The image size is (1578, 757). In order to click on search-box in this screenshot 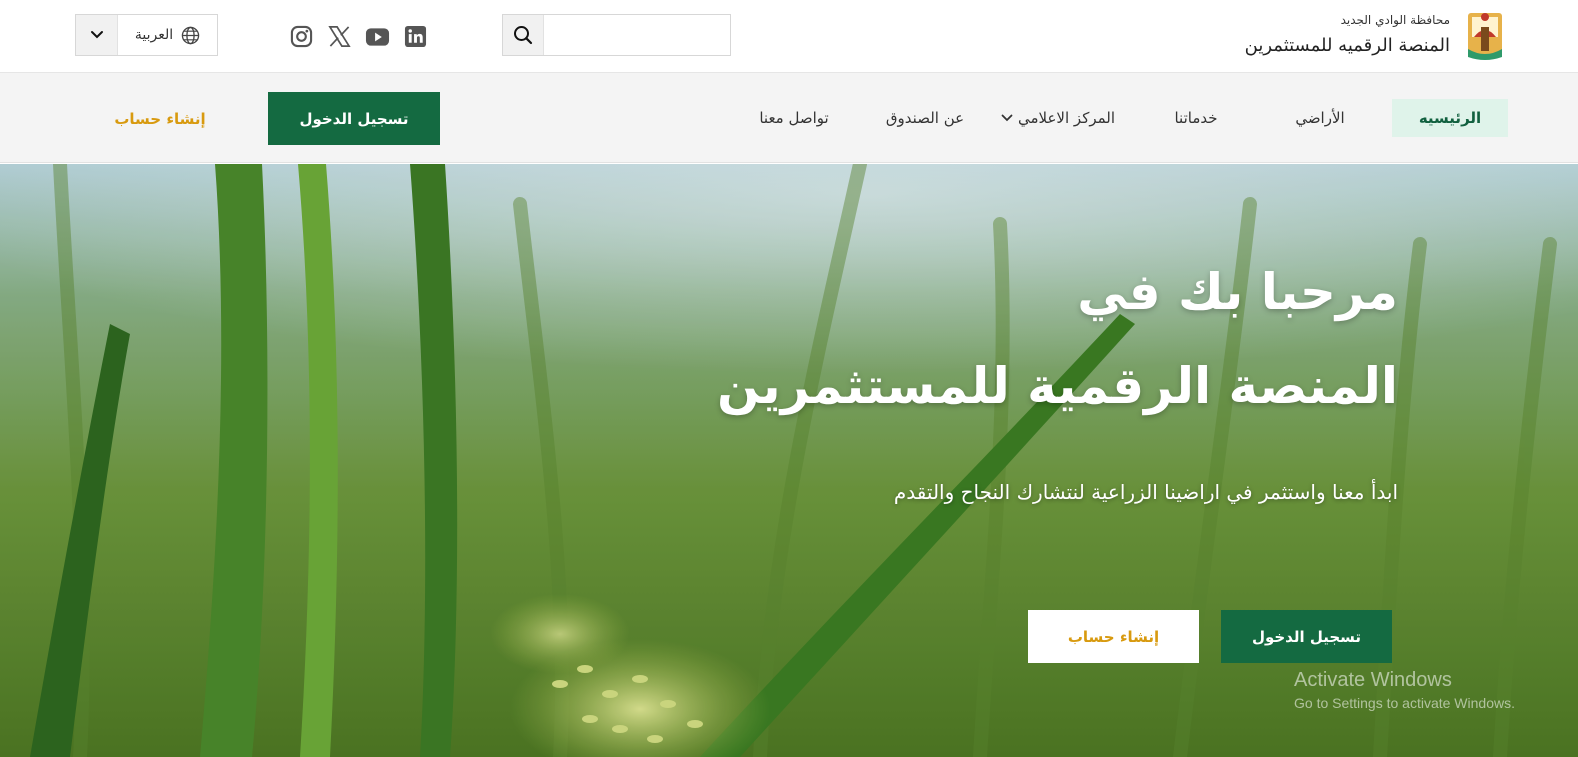, I will do `click(616, 35)`.